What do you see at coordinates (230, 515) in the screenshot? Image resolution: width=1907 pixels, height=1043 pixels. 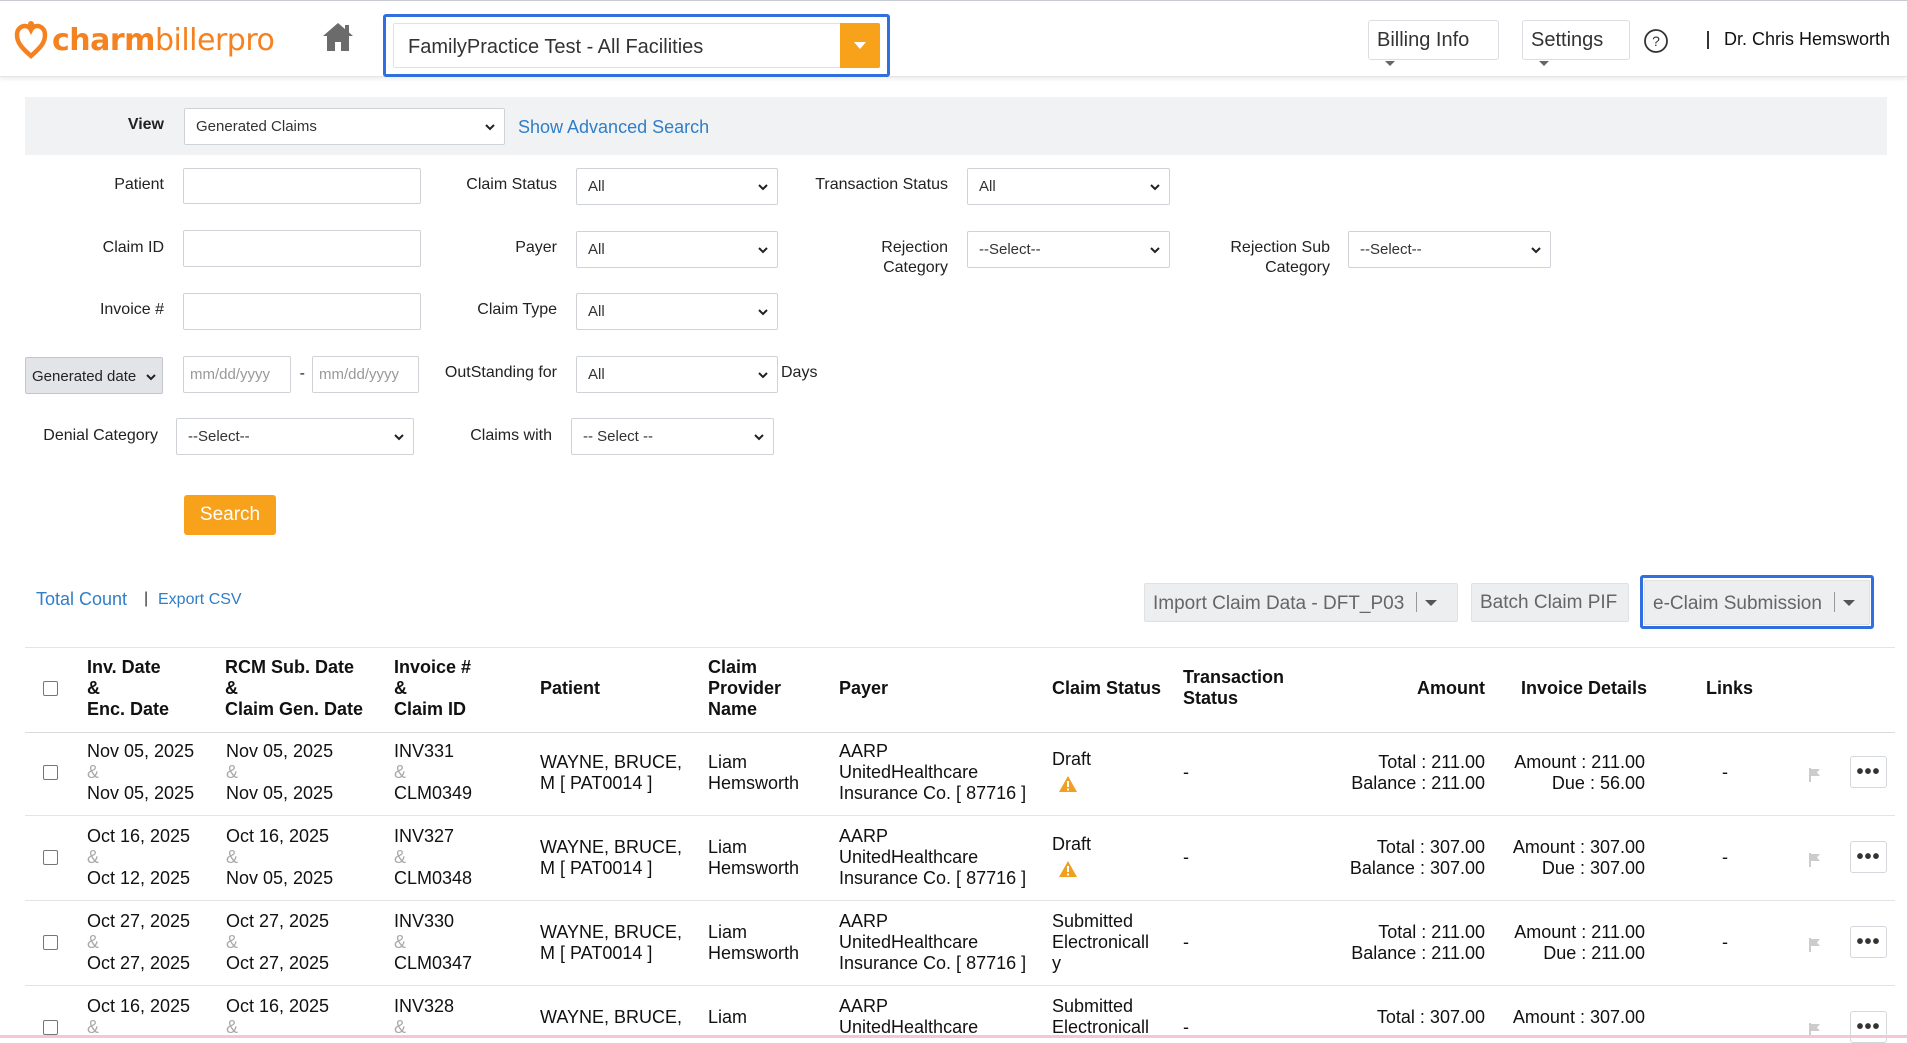 I see `search-button: Search` at bounding box center [230, 515].